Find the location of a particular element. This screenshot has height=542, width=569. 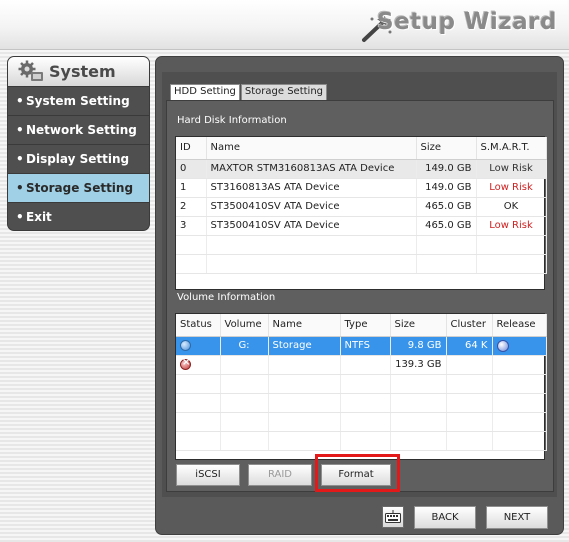

volume-name is located at coordinates (304, 365).